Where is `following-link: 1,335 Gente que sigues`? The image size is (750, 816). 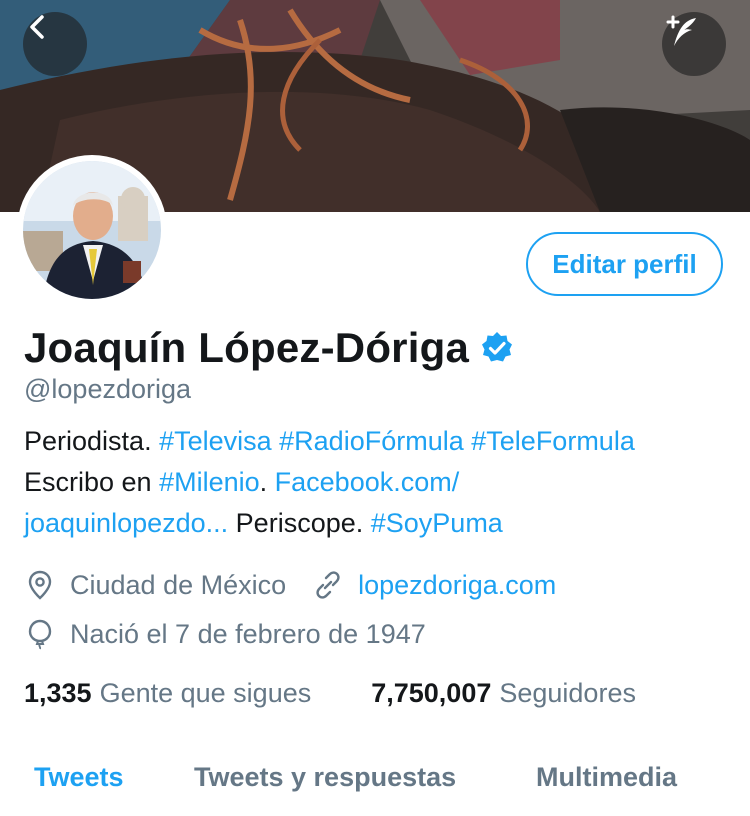
following-link: 1,335 Gente que sigues is located at coordinates (167, 693).